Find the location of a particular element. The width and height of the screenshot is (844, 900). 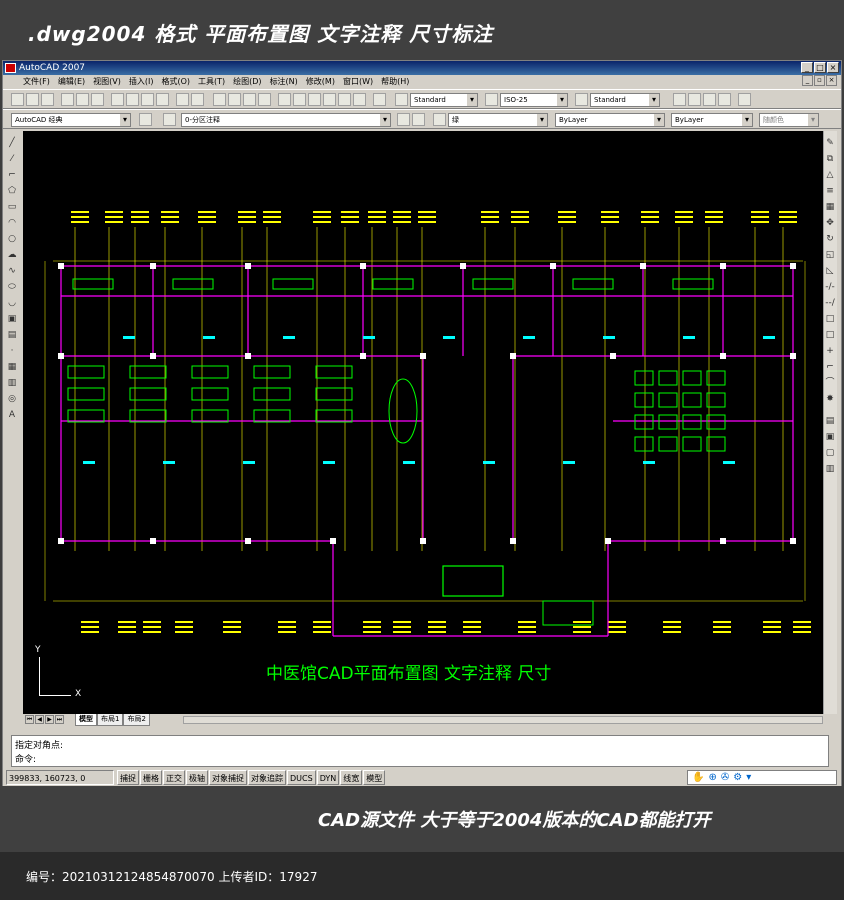

model-toggle: 模型 is located at coordinates (374, 777).